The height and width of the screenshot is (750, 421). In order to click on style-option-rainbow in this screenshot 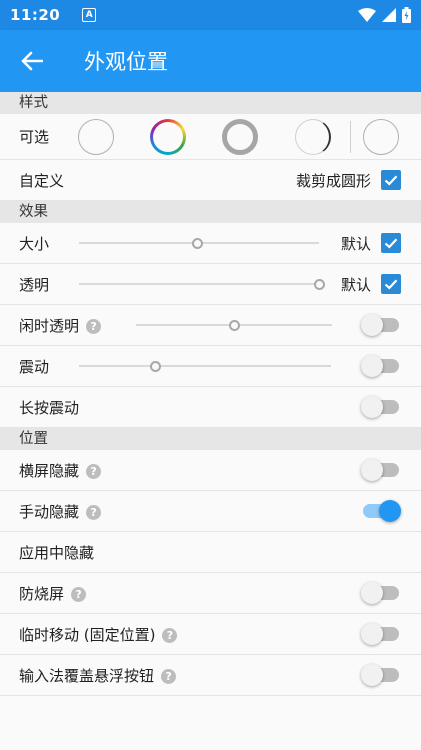, I will do `click(168, 137)`.